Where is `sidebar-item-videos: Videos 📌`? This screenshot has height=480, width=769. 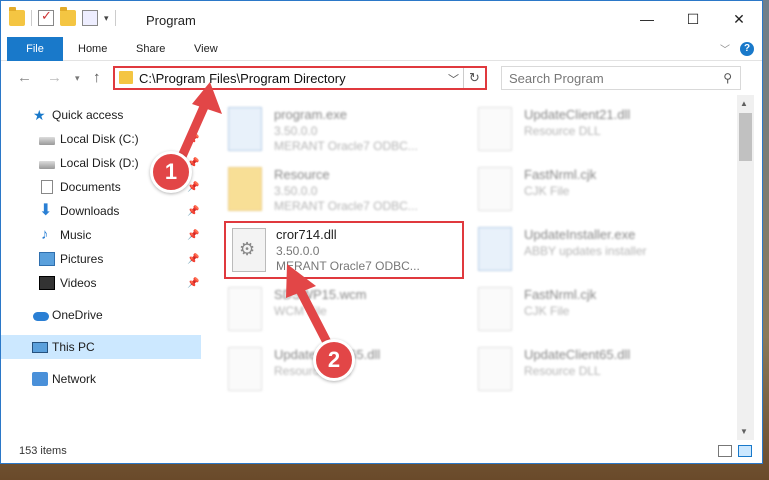
sidebar-item-videos: Videos 📌 is located at coordinates (101, 283).